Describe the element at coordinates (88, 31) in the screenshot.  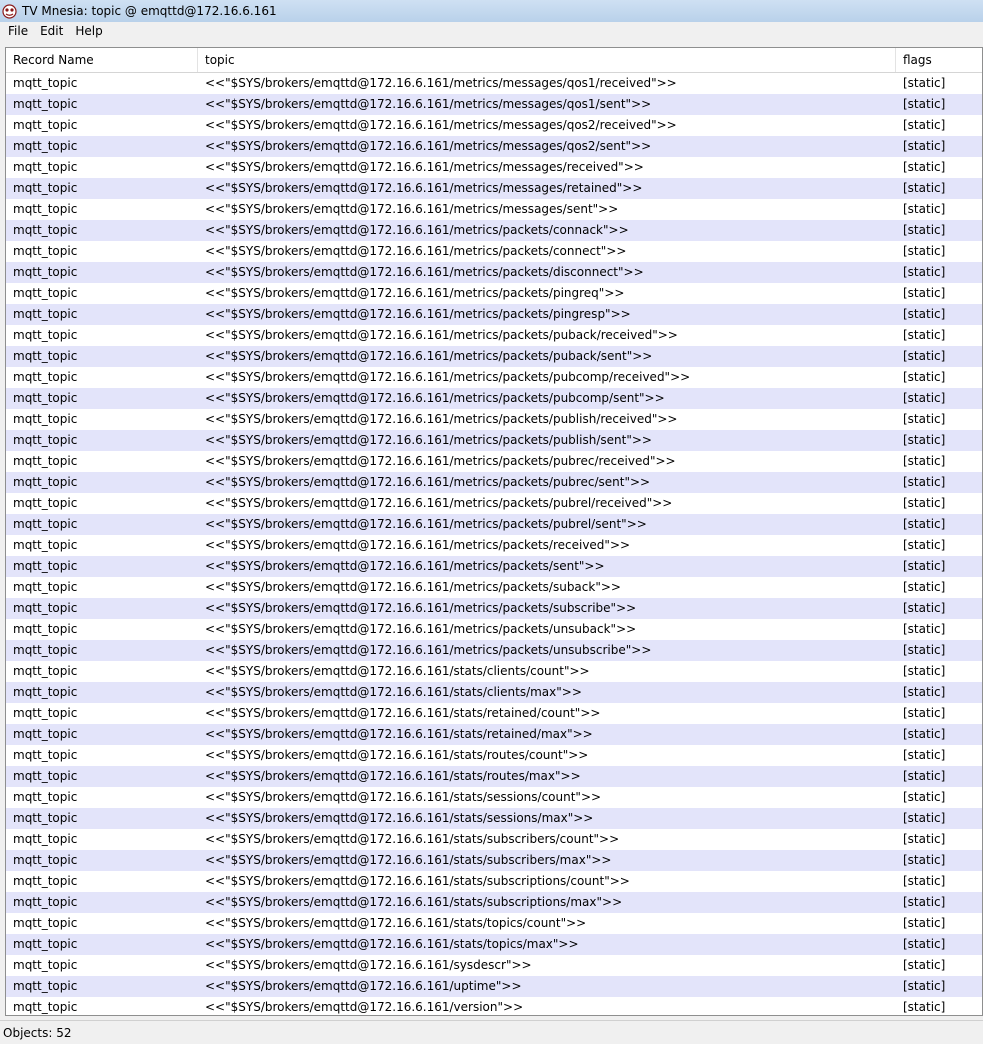
I see `menu-help: Help` at that location.